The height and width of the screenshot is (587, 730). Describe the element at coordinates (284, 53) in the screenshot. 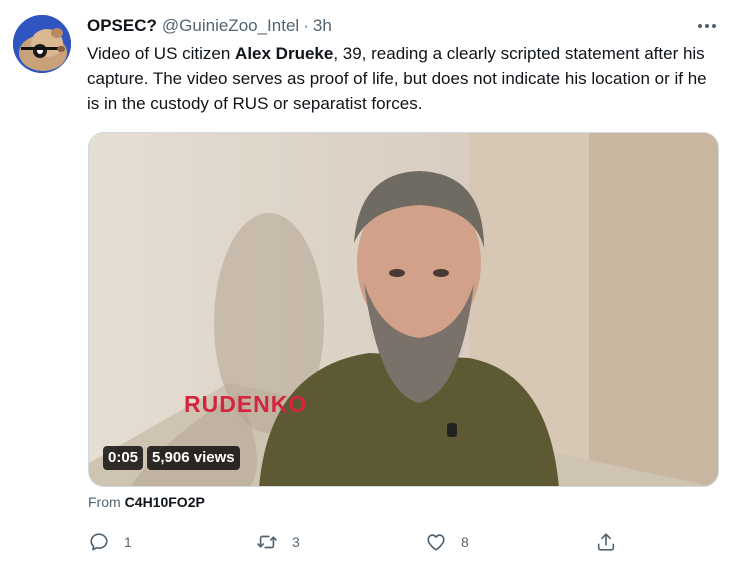

I see `tweet-text-name: Alex Drueke` at that location.